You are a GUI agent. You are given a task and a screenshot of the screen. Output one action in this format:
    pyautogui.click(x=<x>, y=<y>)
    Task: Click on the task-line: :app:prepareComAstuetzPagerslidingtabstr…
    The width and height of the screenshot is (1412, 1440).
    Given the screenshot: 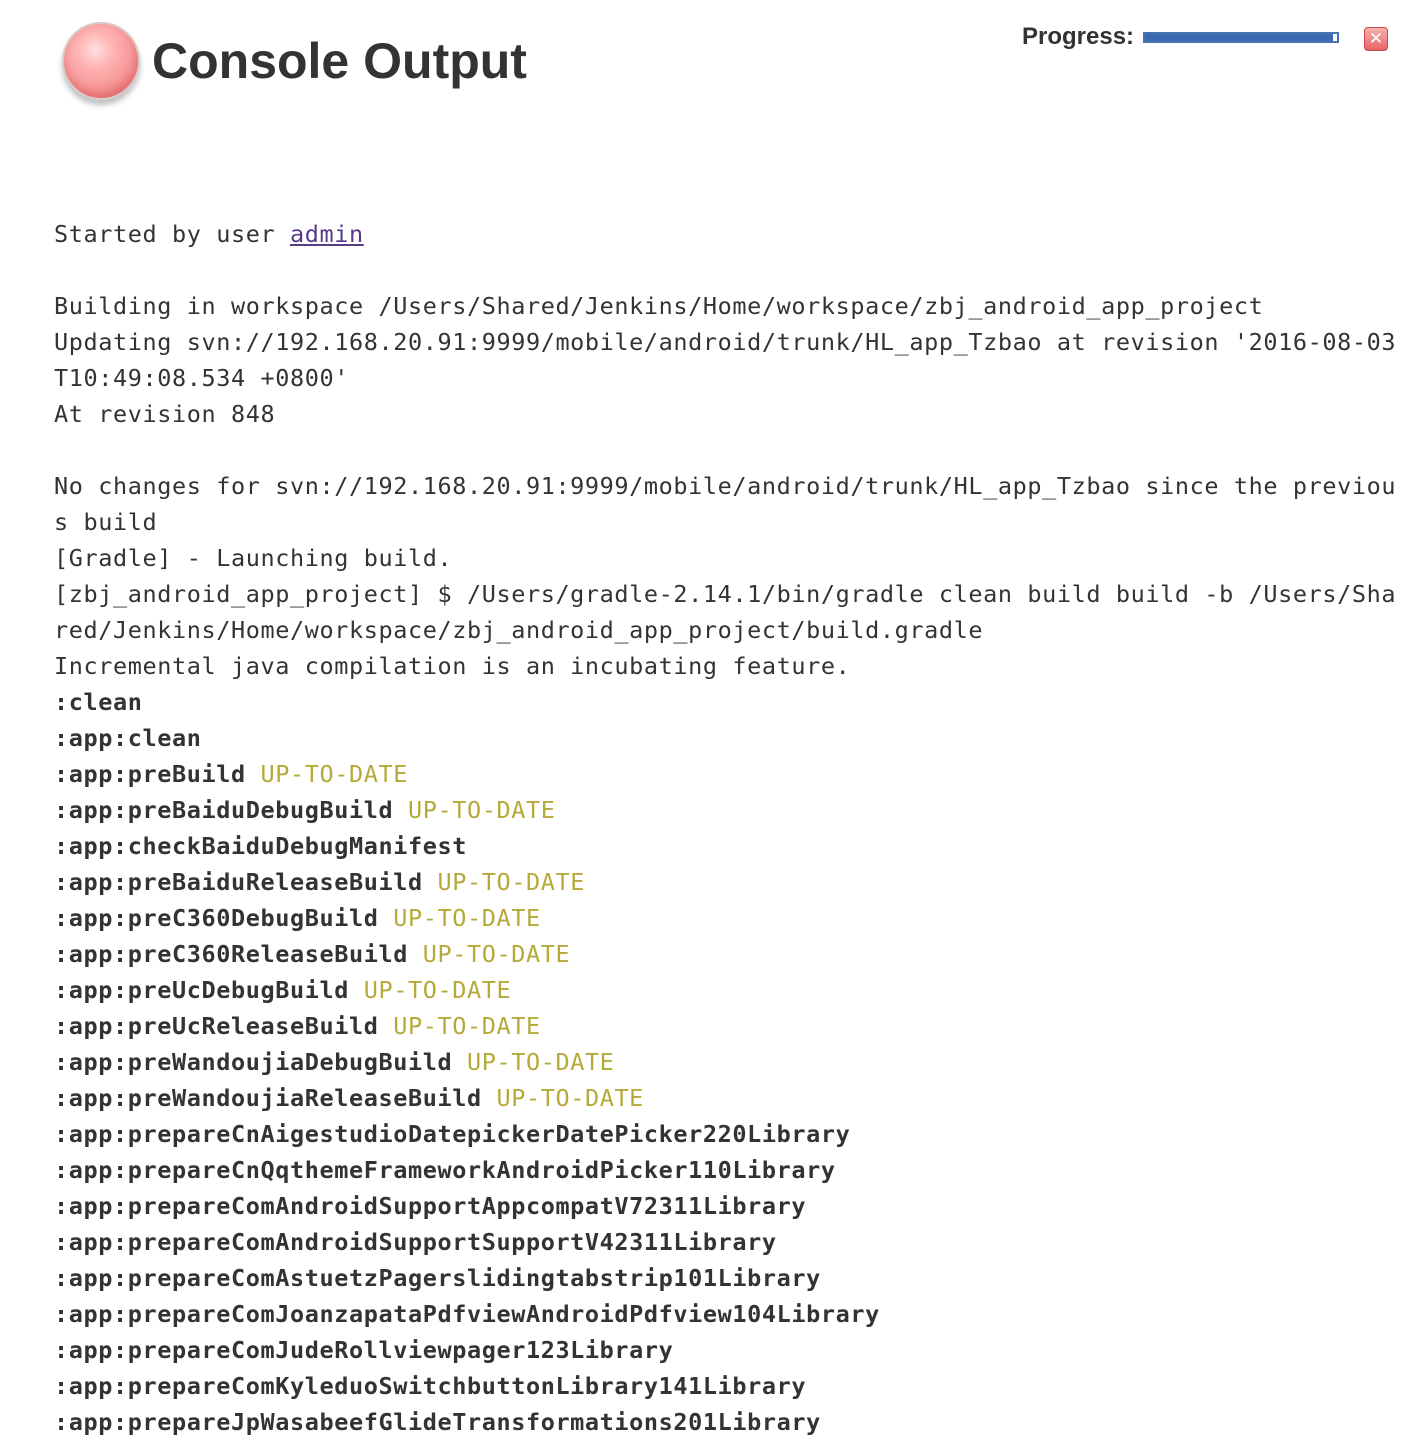 What is the action you would take?
    pyautogui.click(x=729, y=1278)
    